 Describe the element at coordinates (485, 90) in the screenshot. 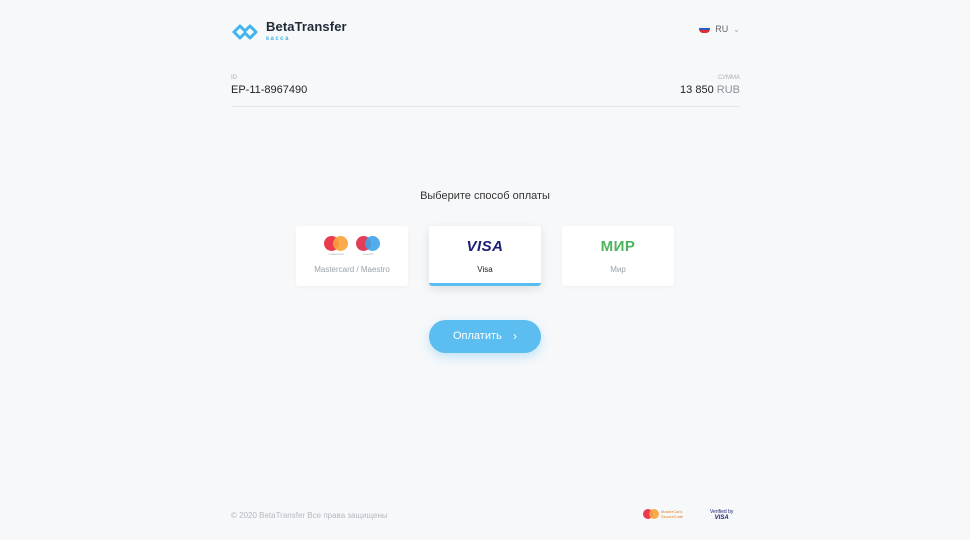

I see `order-info: ID EP-11-8967490 СУММА 13 850 RUB` at that location.